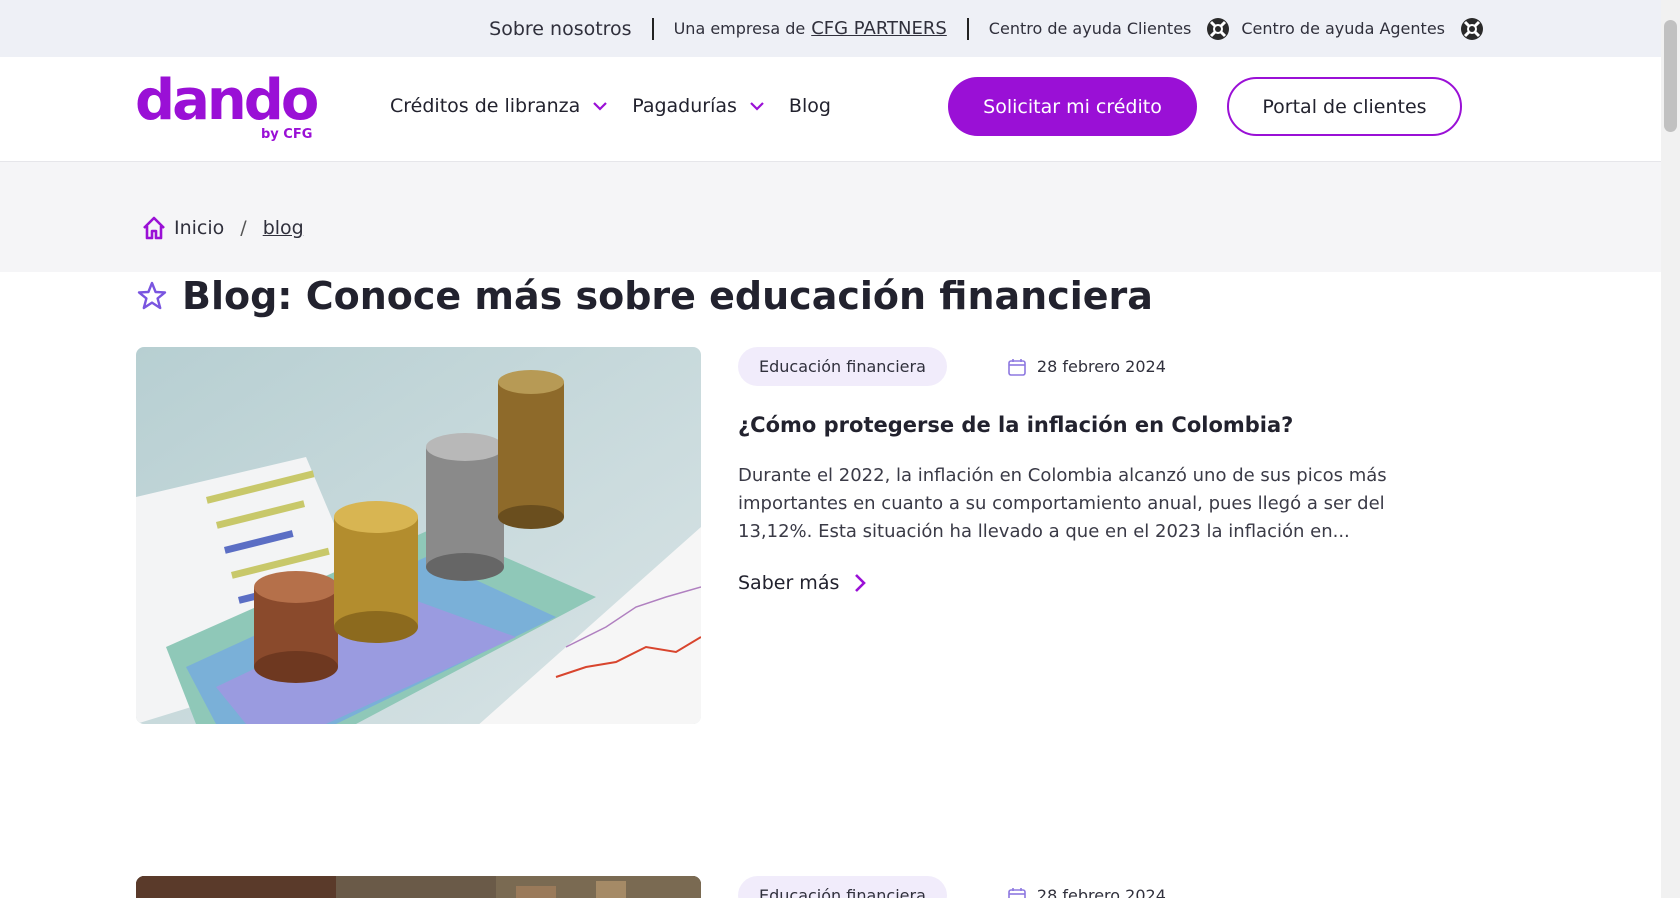 The height and width of the screenshot is (898, 1680). I want to click on nav-creditos-libranza: Créditos de libranza, so click(499, 106).